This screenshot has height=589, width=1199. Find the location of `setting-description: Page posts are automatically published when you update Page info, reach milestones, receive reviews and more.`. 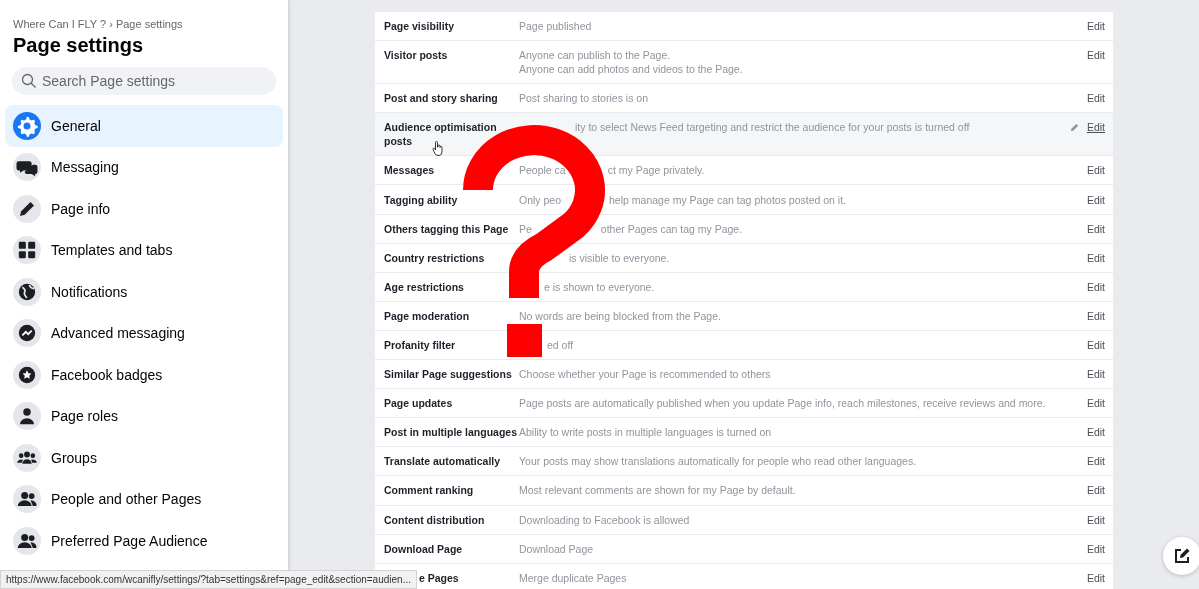

setting-description: Page posts are automatically published when you update Page info, reach milestones, receive reviews and more. is located at coordinates (782, 403).